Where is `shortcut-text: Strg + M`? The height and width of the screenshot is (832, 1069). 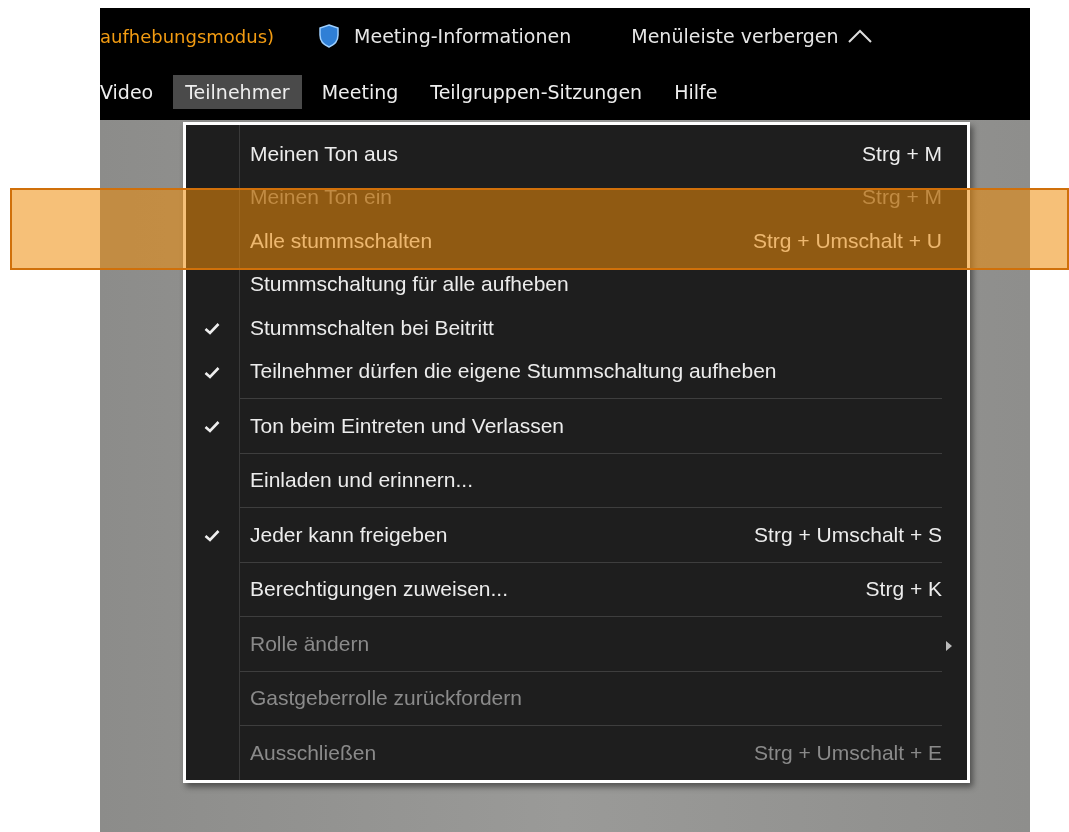 shortcut-text: Strg + M is located at coordinates (902, 153).